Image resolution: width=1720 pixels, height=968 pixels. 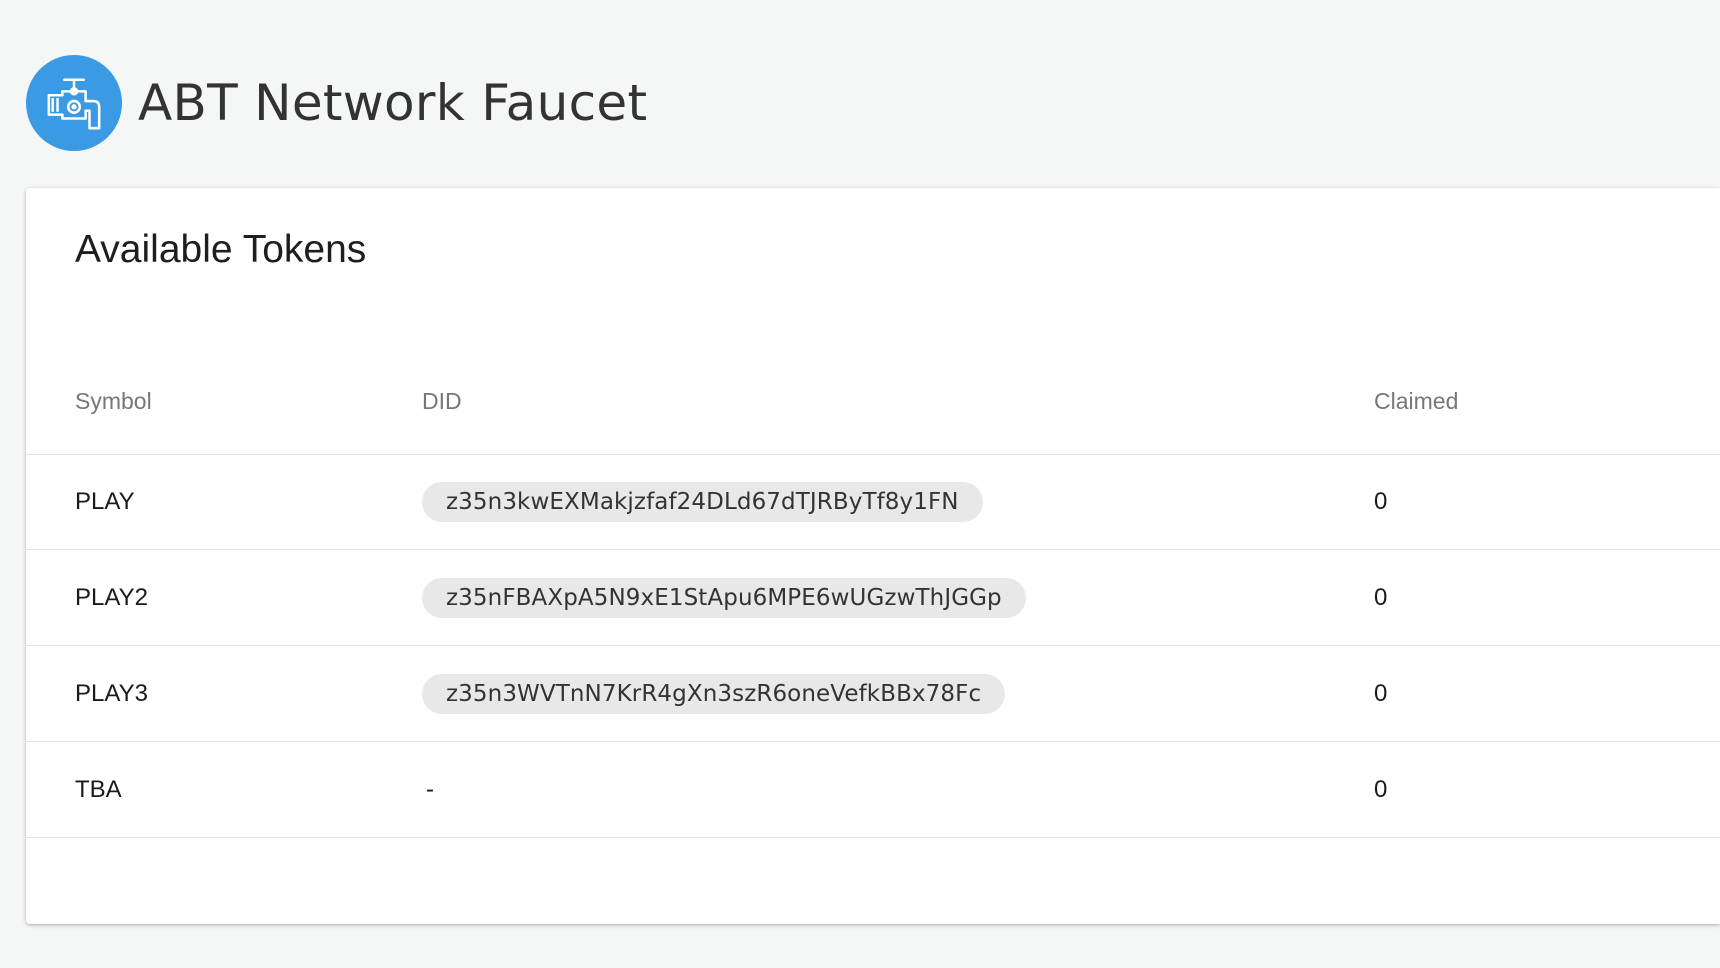 I want to click on faucet-icon, so click(x=74, y=104).